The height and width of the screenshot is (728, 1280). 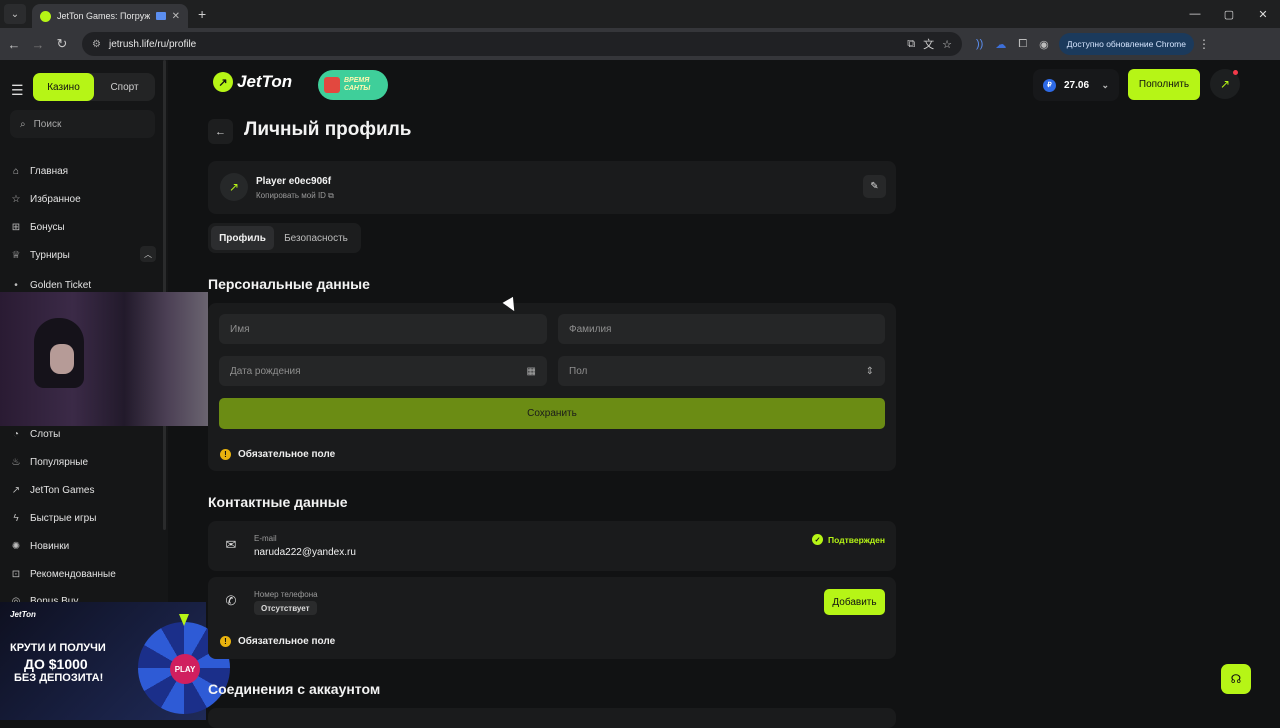 I want to click on casino-sport-switch: Казино Спорт, so click(x=94, y=87).